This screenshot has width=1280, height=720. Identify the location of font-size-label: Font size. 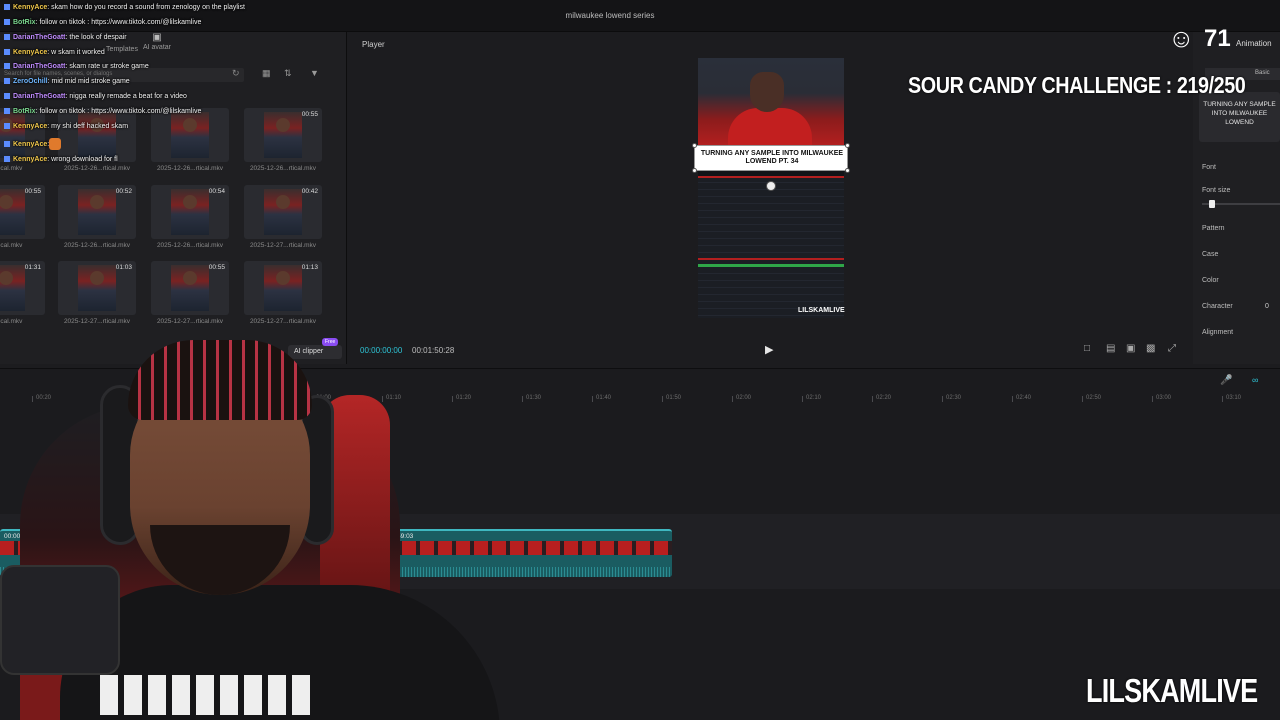
(1216, 190).